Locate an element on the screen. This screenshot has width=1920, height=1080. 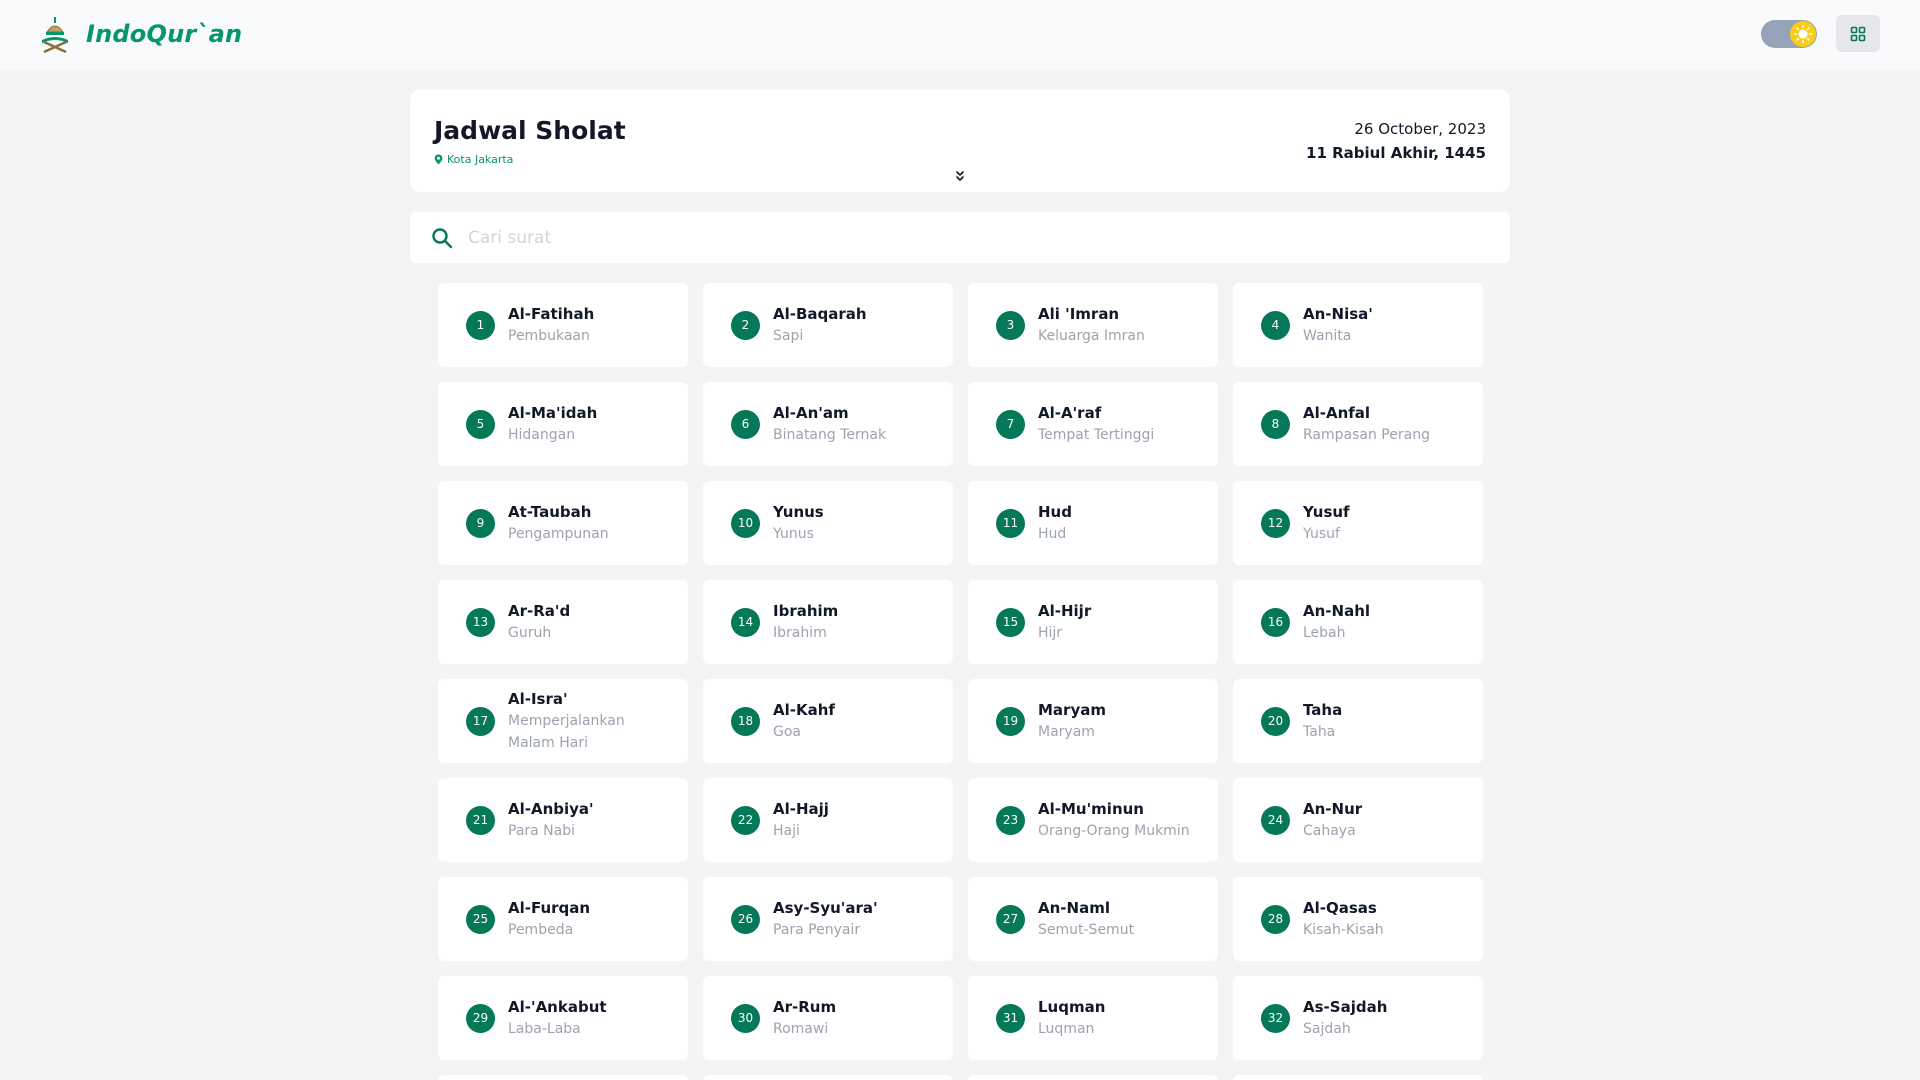
surah-meaning: Sapi is located at coordinates (788, 336).